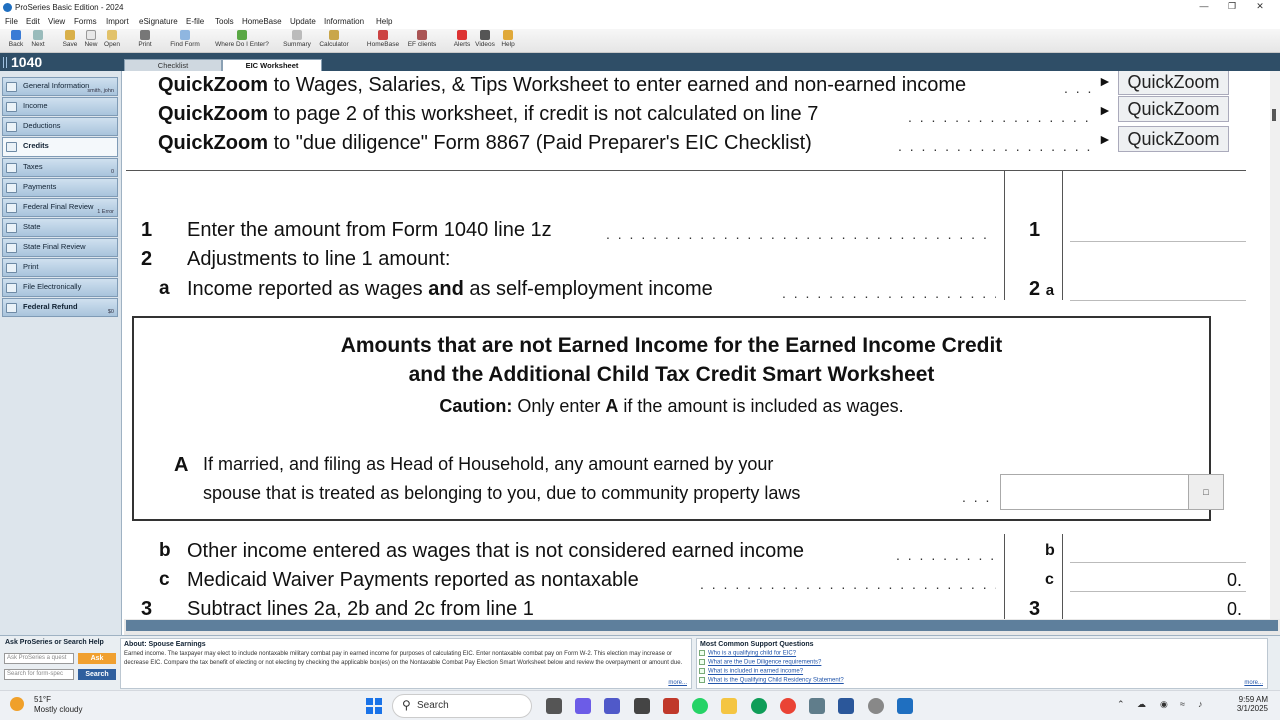  What do you see at coordinates (612, 706) in the screenshot?
I see `teams-icon` at bounding box center [612, 706].